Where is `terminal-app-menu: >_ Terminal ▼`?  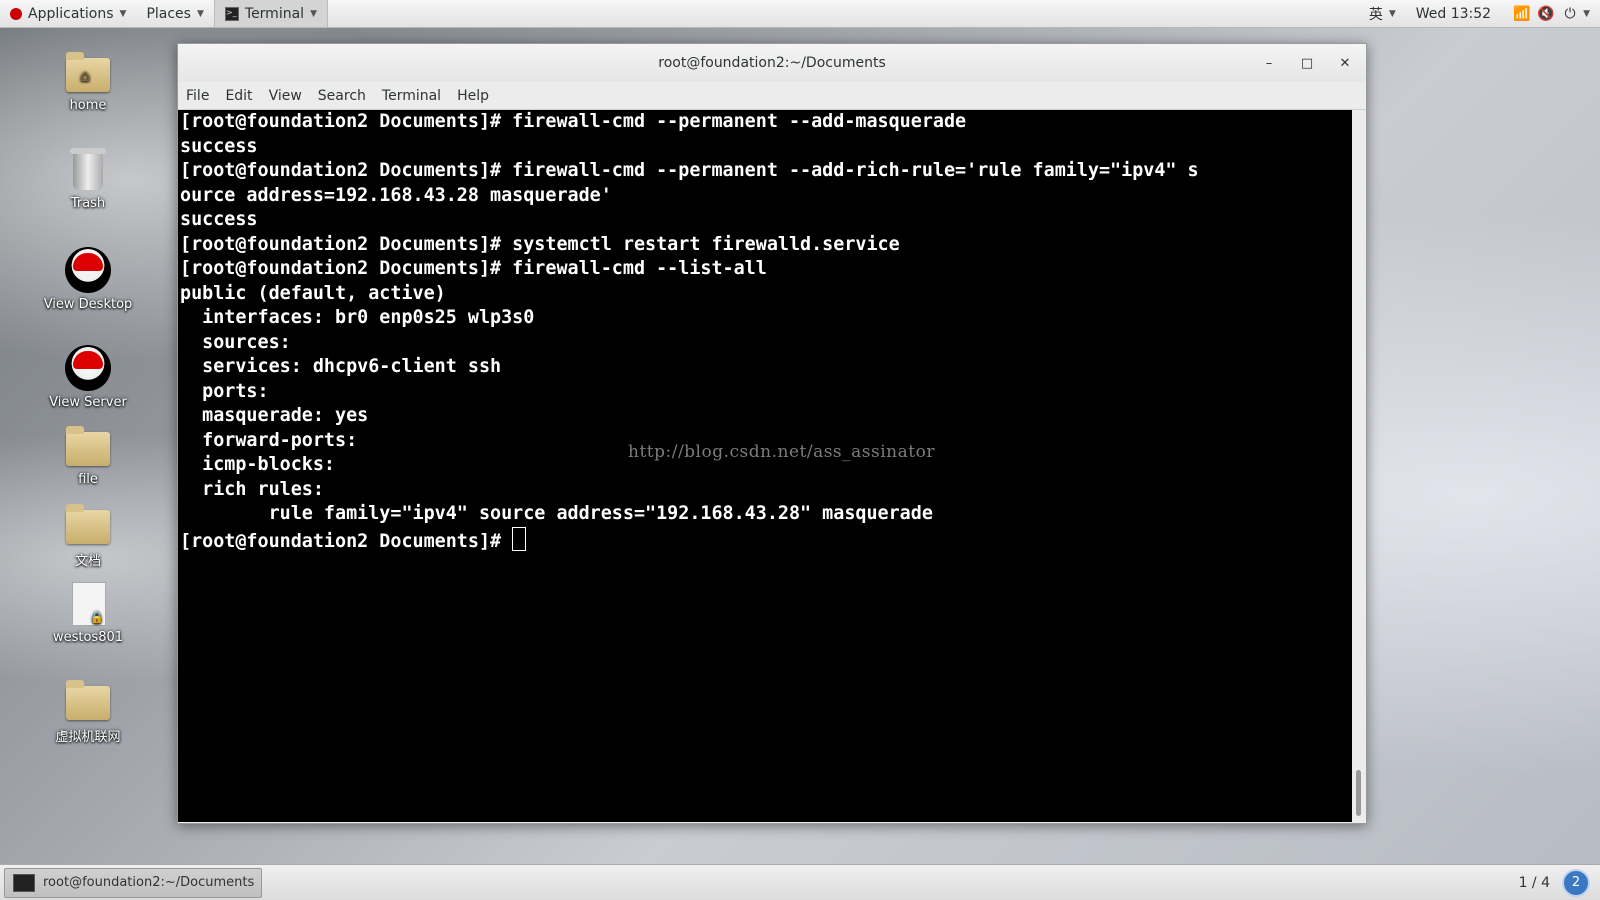 terminal-app-menu: >_ Terminal ▼ is located at coordinates (270, 13).